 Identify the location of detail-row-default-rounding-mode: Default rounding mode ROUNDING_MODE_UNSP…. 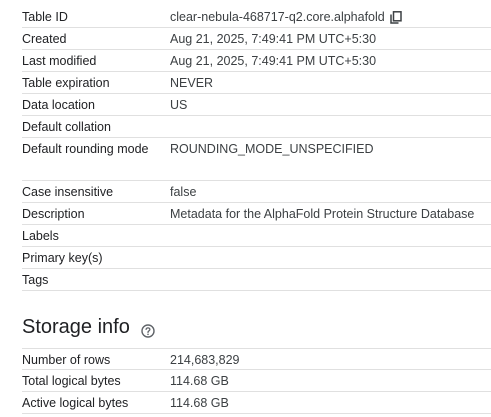
(256, 159).